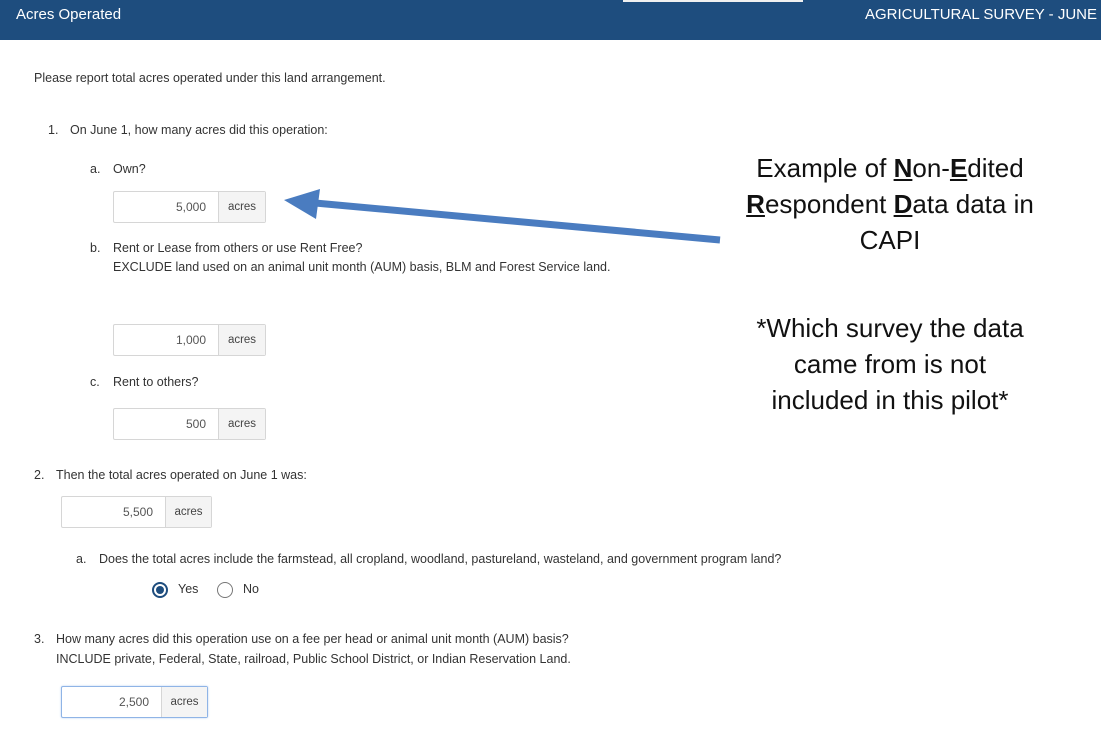 The width and height of the screenshot is (1101, 733). Describe the element at coordinates (184, 702) in the screenshot. I see `q3-unit: acres` at that location.